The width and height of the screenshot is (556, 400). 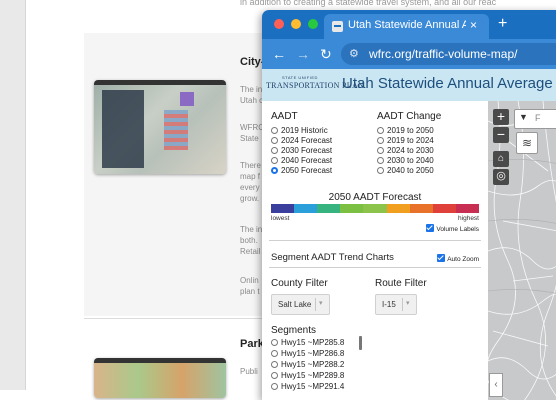 I want to click on route-filter-select: I-15 ▾, so click(x=396, y=304).